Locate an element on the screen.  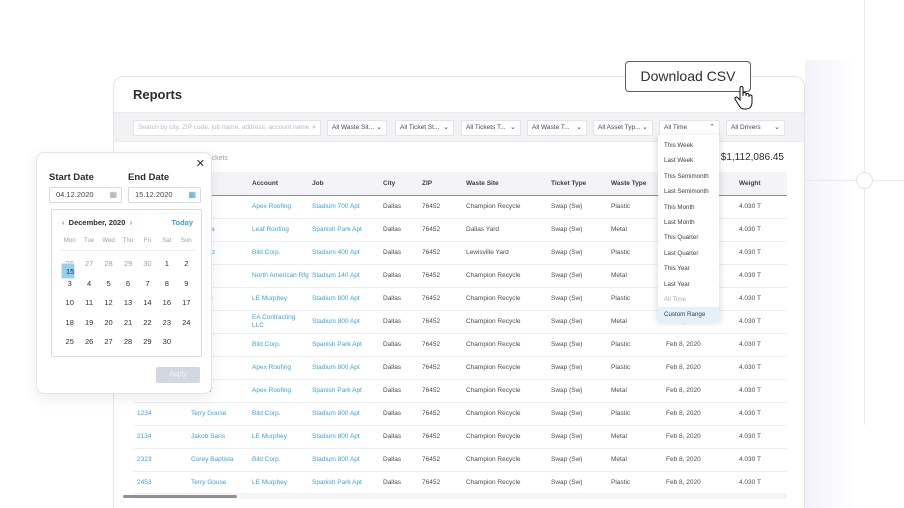
calendar-day: 6 is located at coordinates (127, 285).